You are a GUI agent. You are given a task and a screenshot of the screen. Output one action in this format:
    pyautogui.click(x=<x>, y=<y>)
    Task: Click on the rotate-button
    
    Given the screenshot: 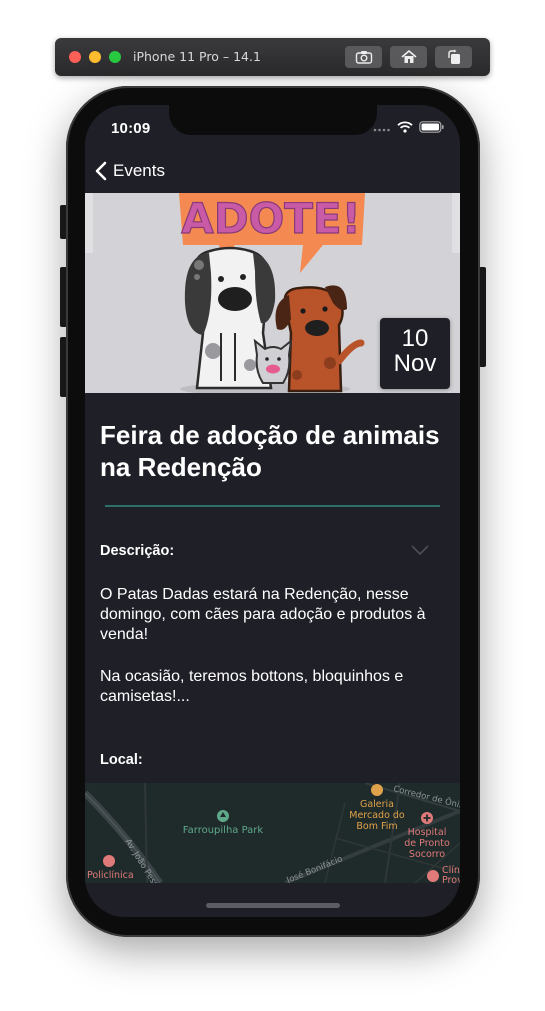 What is the action you would take?
    pyautogui.click(x=453, y=57)
    